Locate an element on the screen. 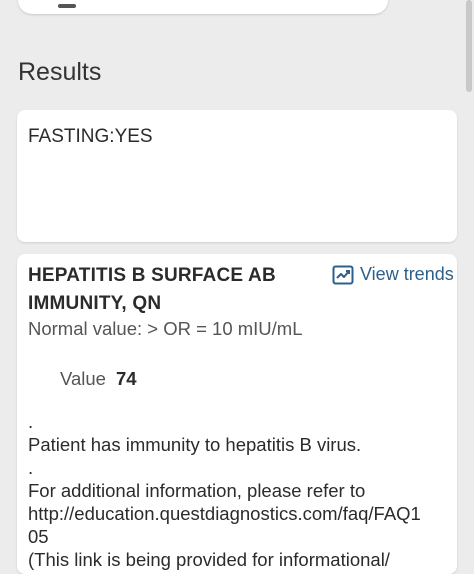 Image resolution: width=474 pixels, height=574 pixels. value-number: 74 is located at coordinates (126, 378).